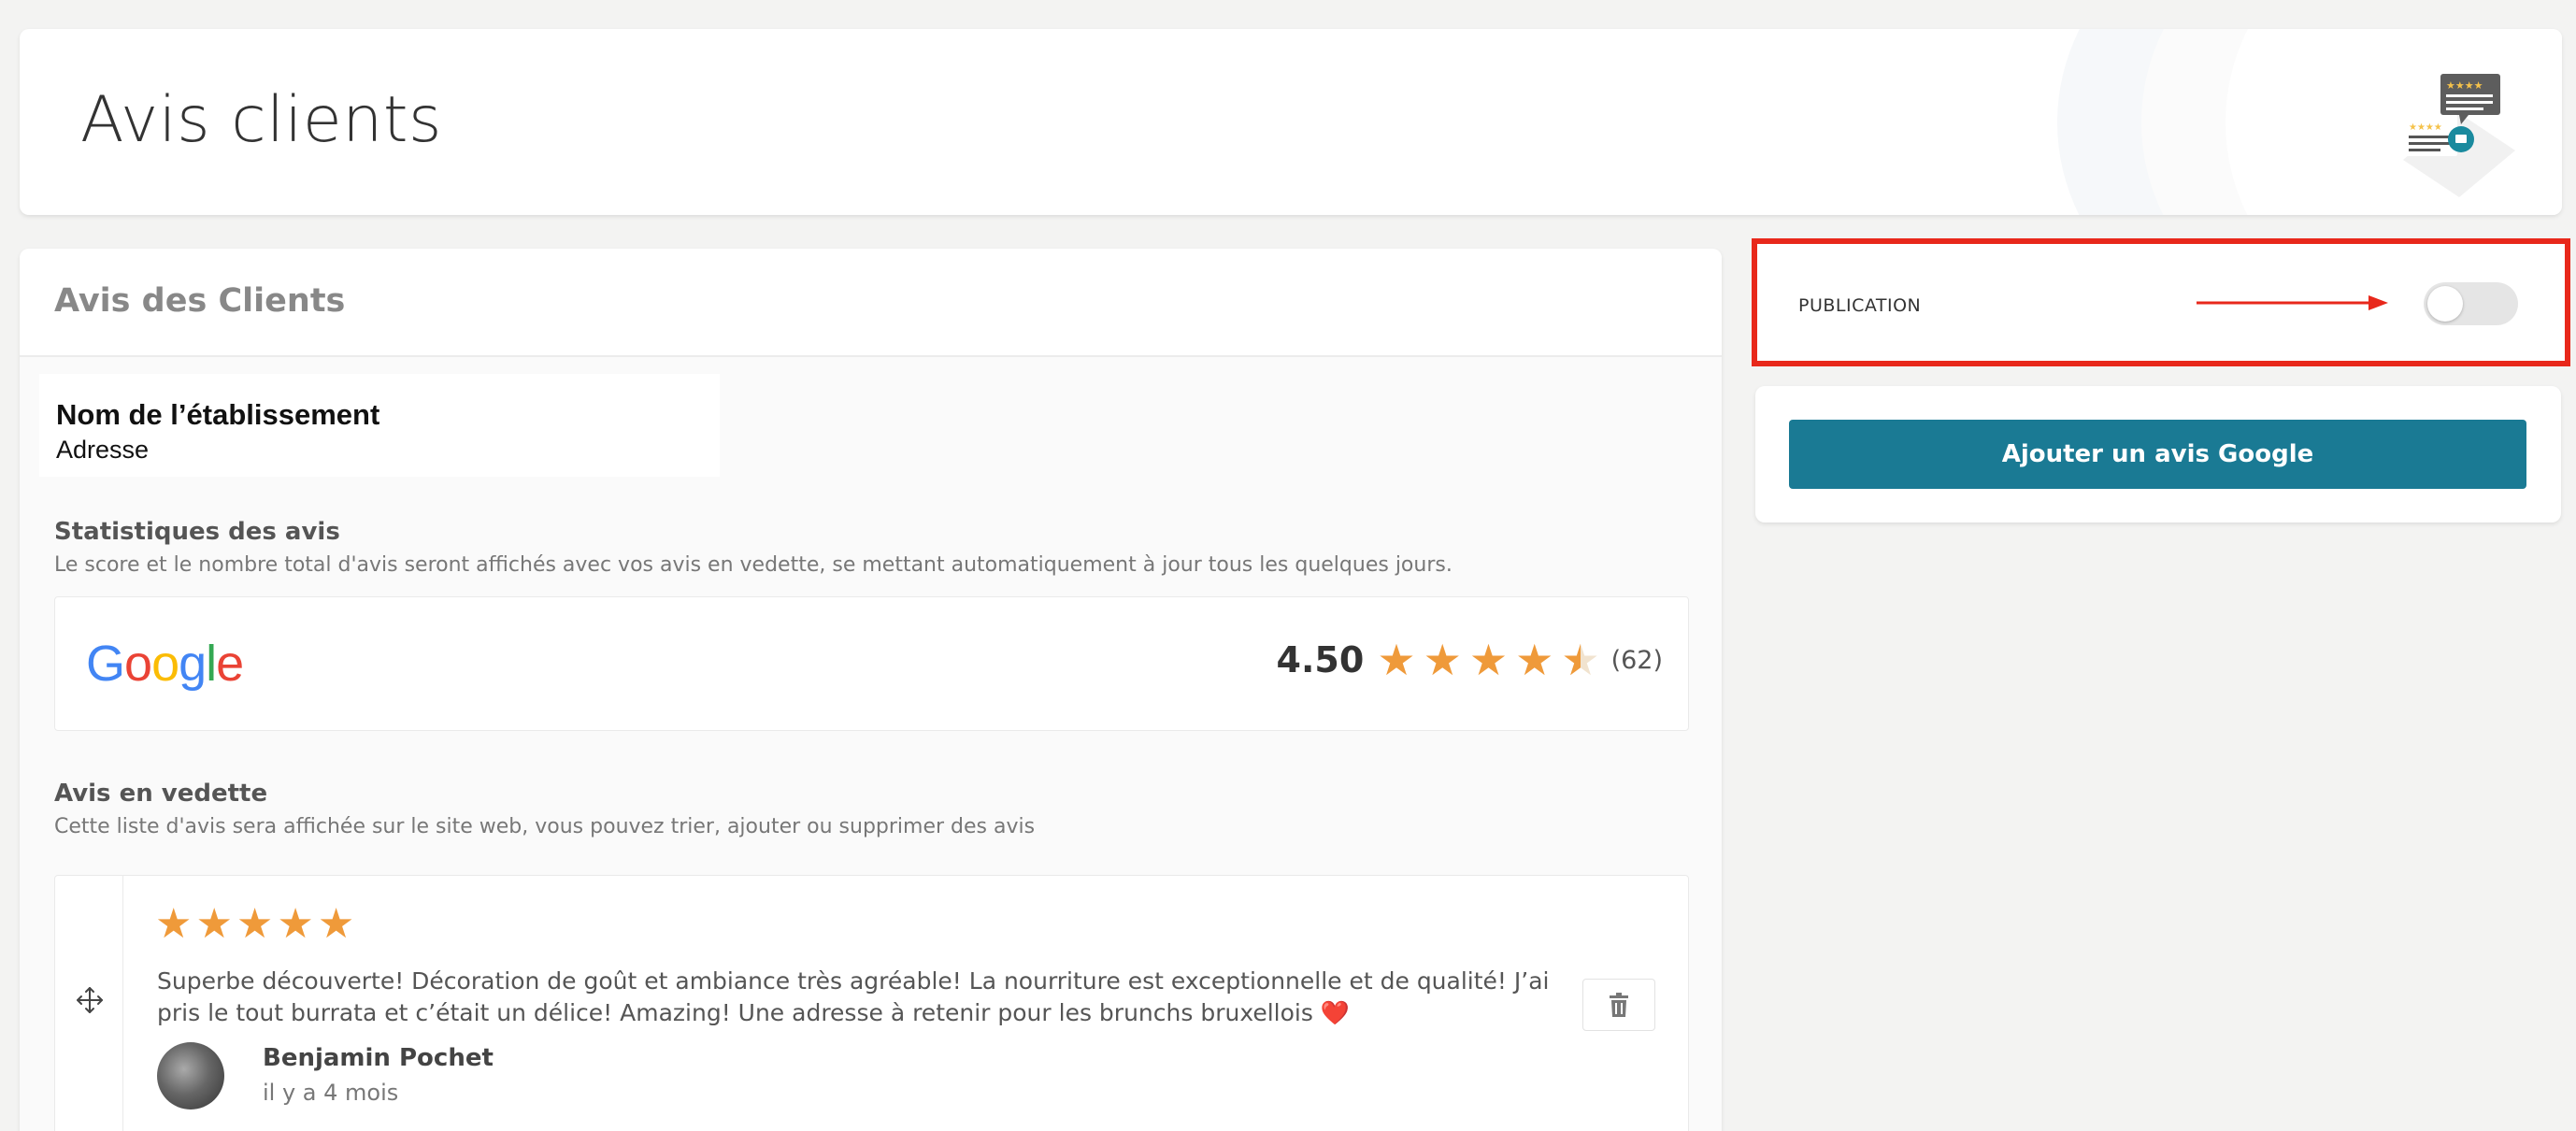  What do you see at coordinates (190, 1076) in the screenshot?
I see `avatar` at bounding box center [190, 1076].